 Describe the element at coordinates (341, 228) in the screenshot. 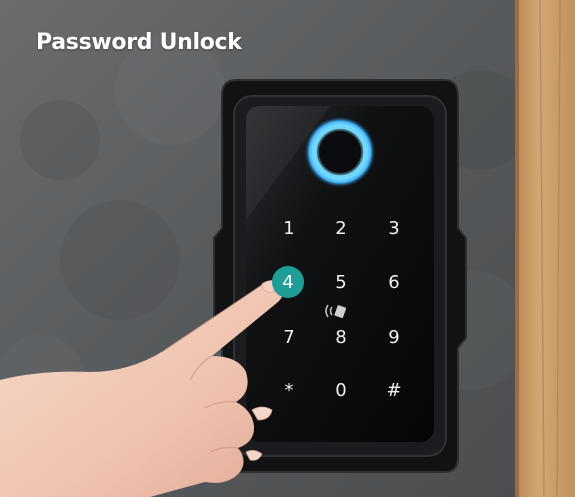

I see `key-2: 2` at that location.